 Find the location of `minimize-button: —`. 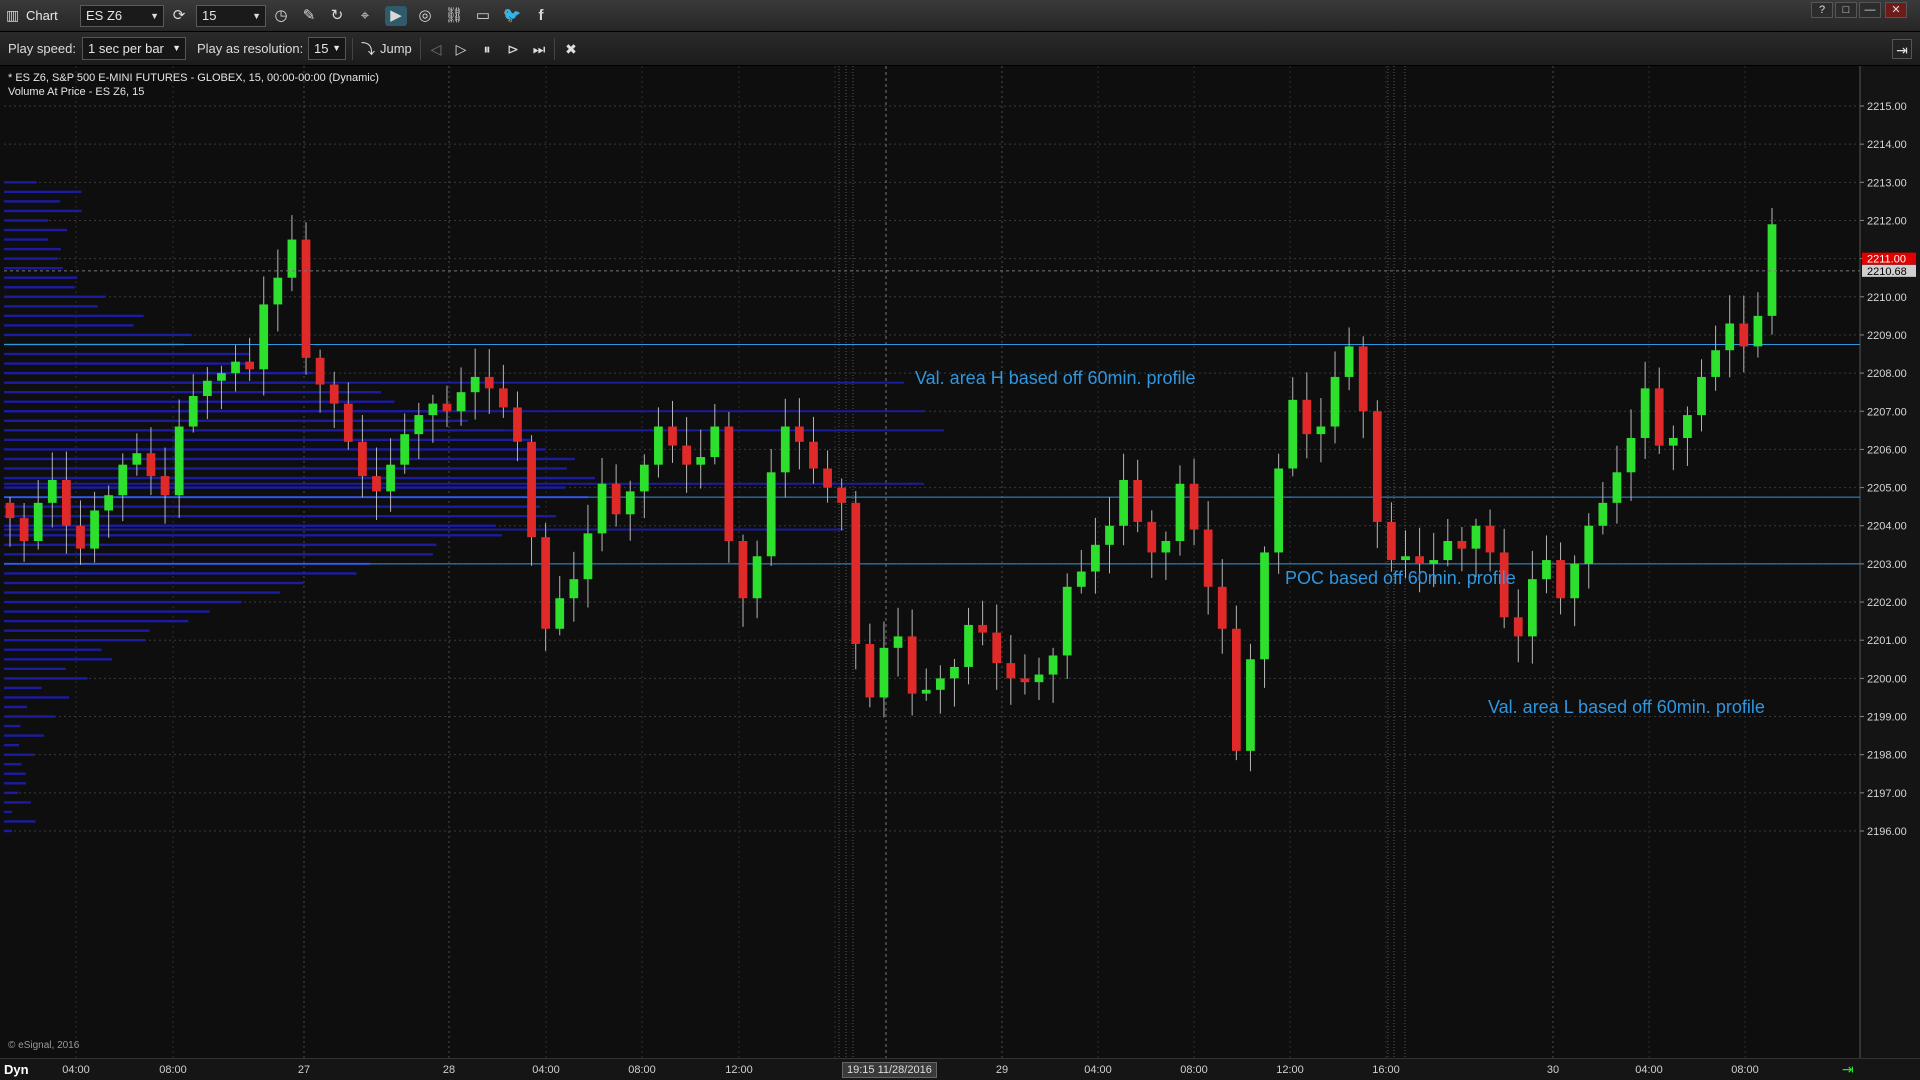

minimize-button: — is located at coordinates (1870, 10).